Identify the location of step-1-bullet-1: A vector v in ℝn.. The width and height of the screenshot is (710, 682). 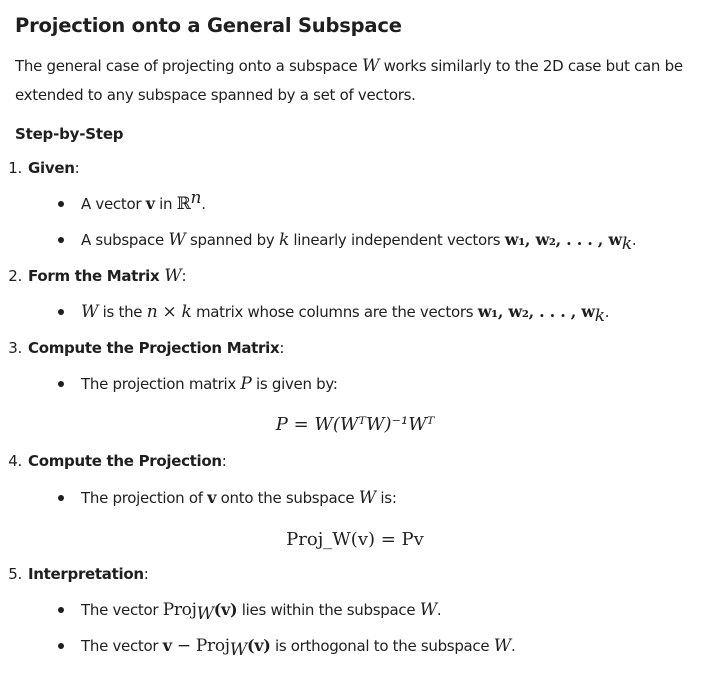
(132, 202).